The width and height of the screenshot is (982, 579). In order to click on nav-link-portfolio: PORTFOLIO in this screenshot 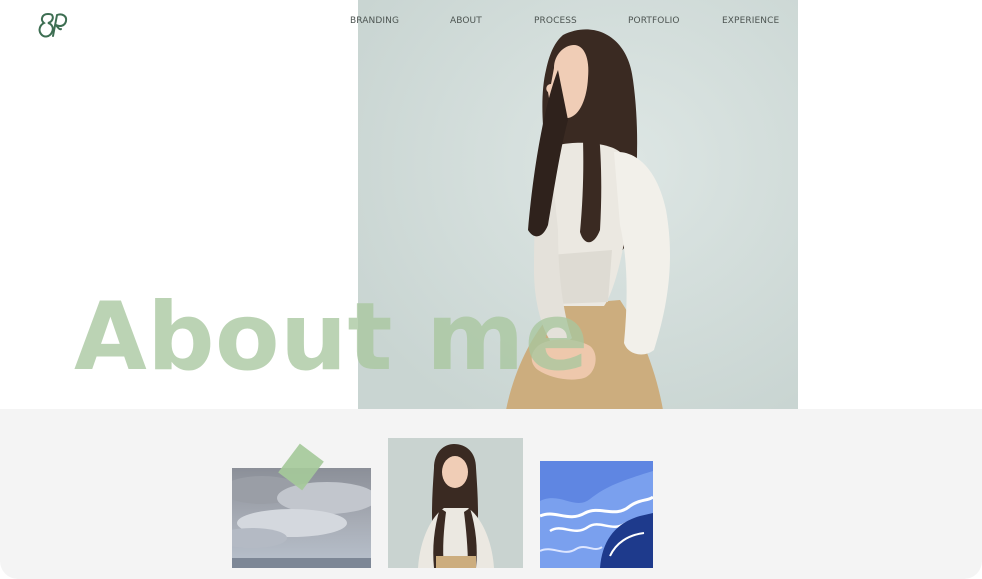, I will do `click(654, 21)`.